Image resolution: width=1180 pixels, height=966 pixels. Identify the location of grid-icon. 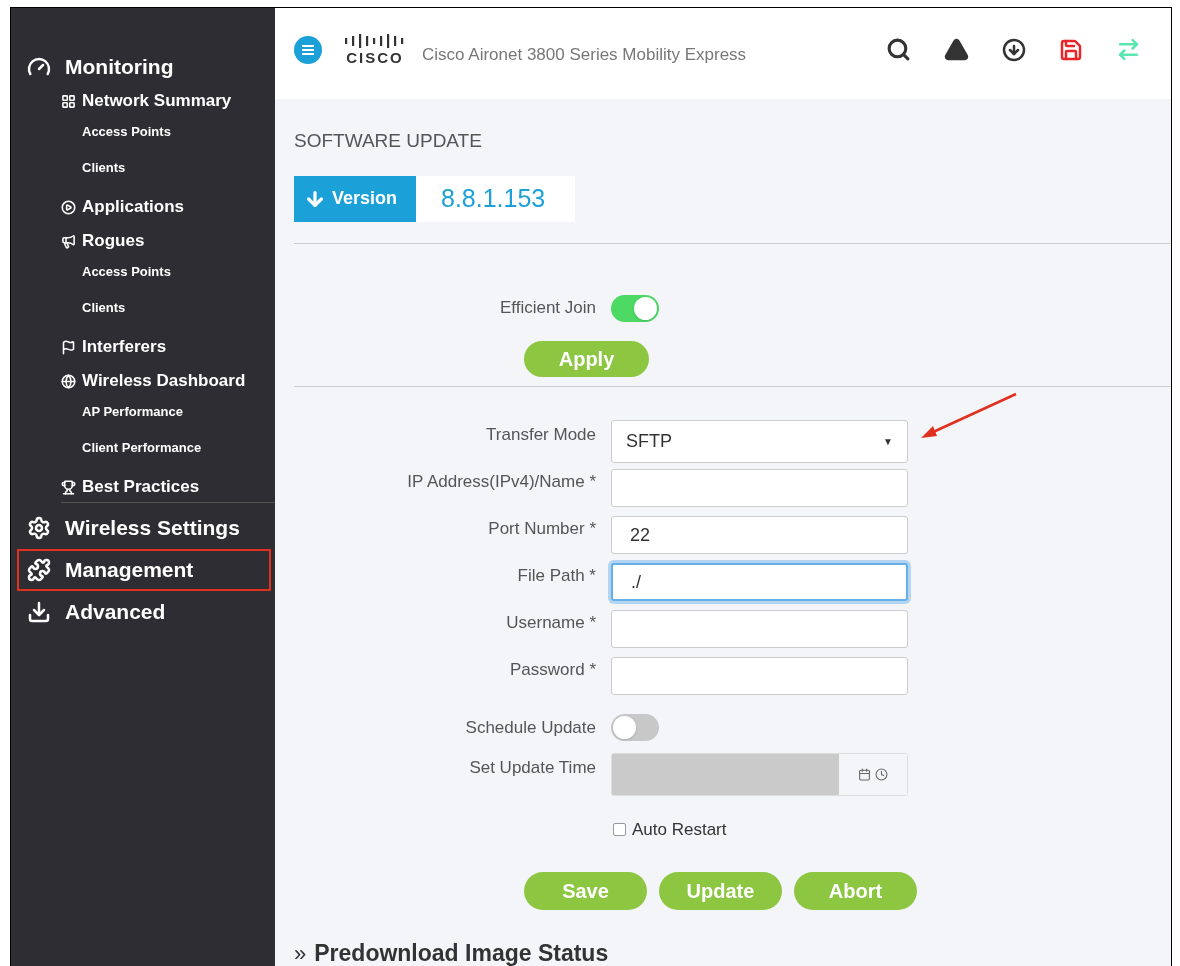
(68, 101).